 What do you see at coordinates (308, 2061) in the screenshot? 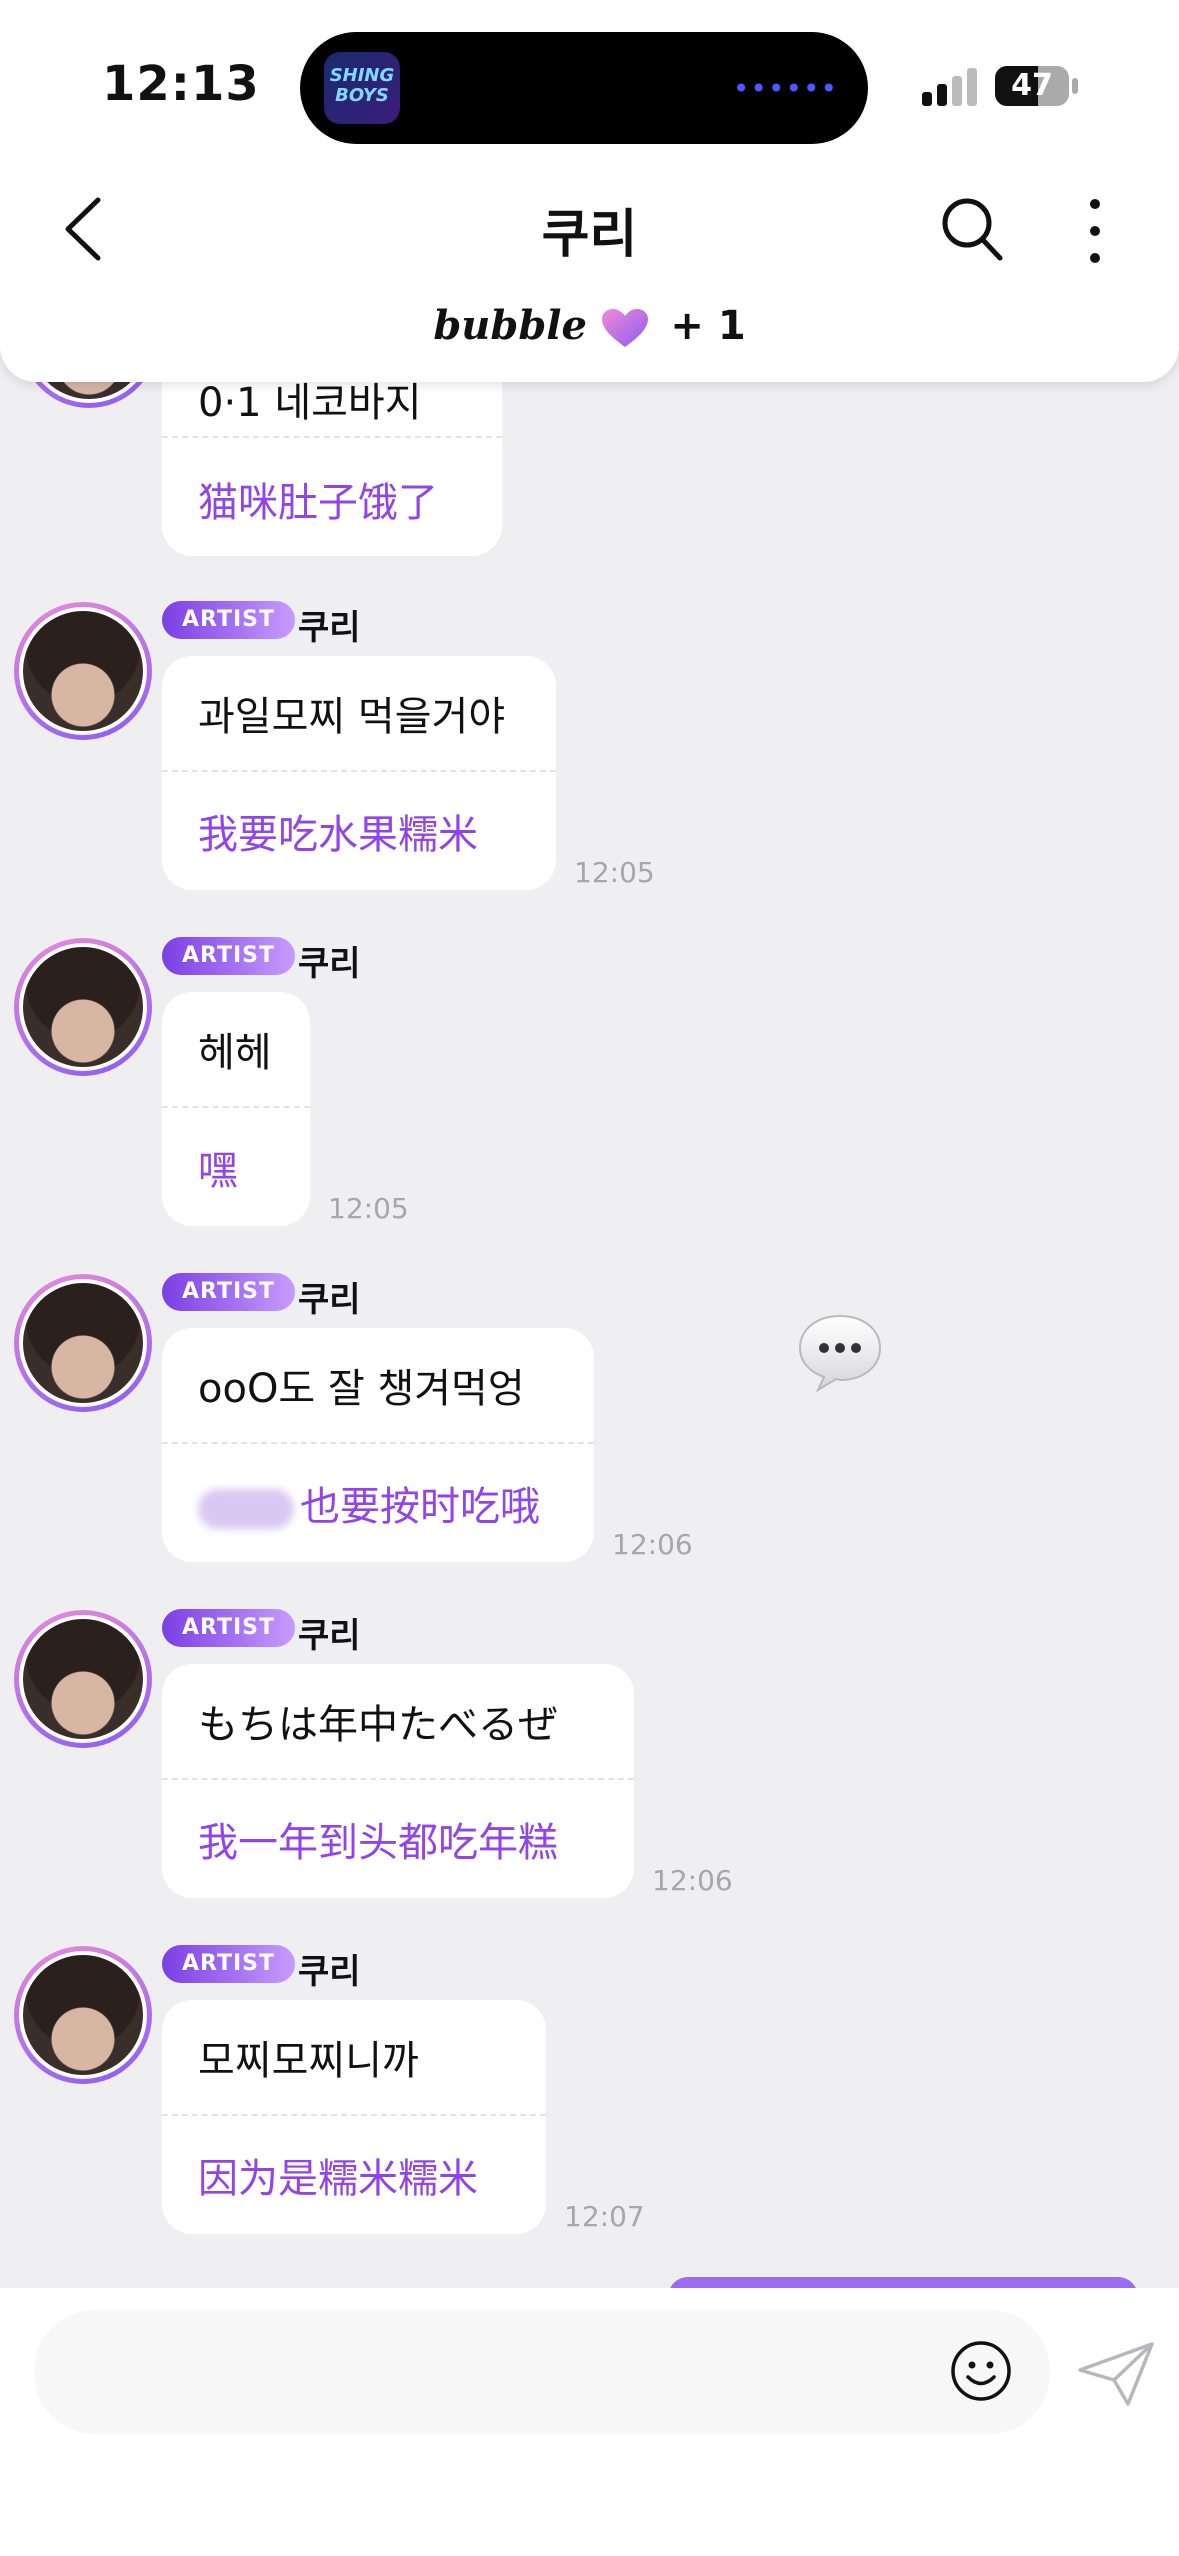
I see `message-korean: 모찌모찌니까` at bounding box center [308, 2061].